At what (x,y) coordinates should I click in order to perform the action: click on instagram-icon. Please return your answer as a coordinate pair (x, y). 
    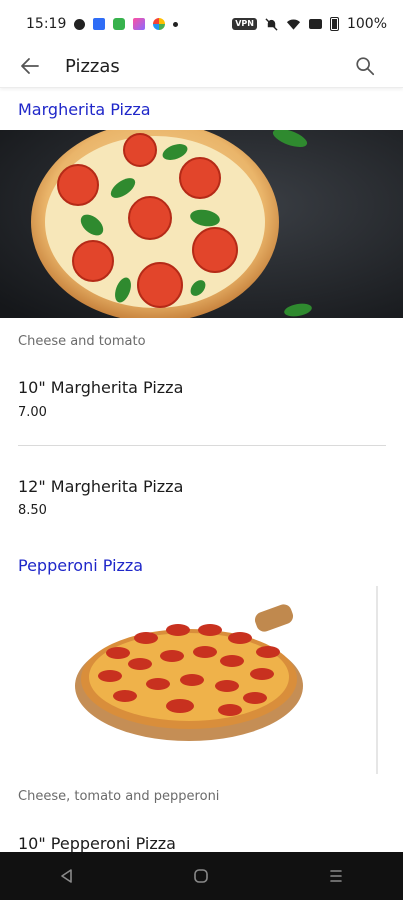
    Looking at the image, I should click on (139, 24).